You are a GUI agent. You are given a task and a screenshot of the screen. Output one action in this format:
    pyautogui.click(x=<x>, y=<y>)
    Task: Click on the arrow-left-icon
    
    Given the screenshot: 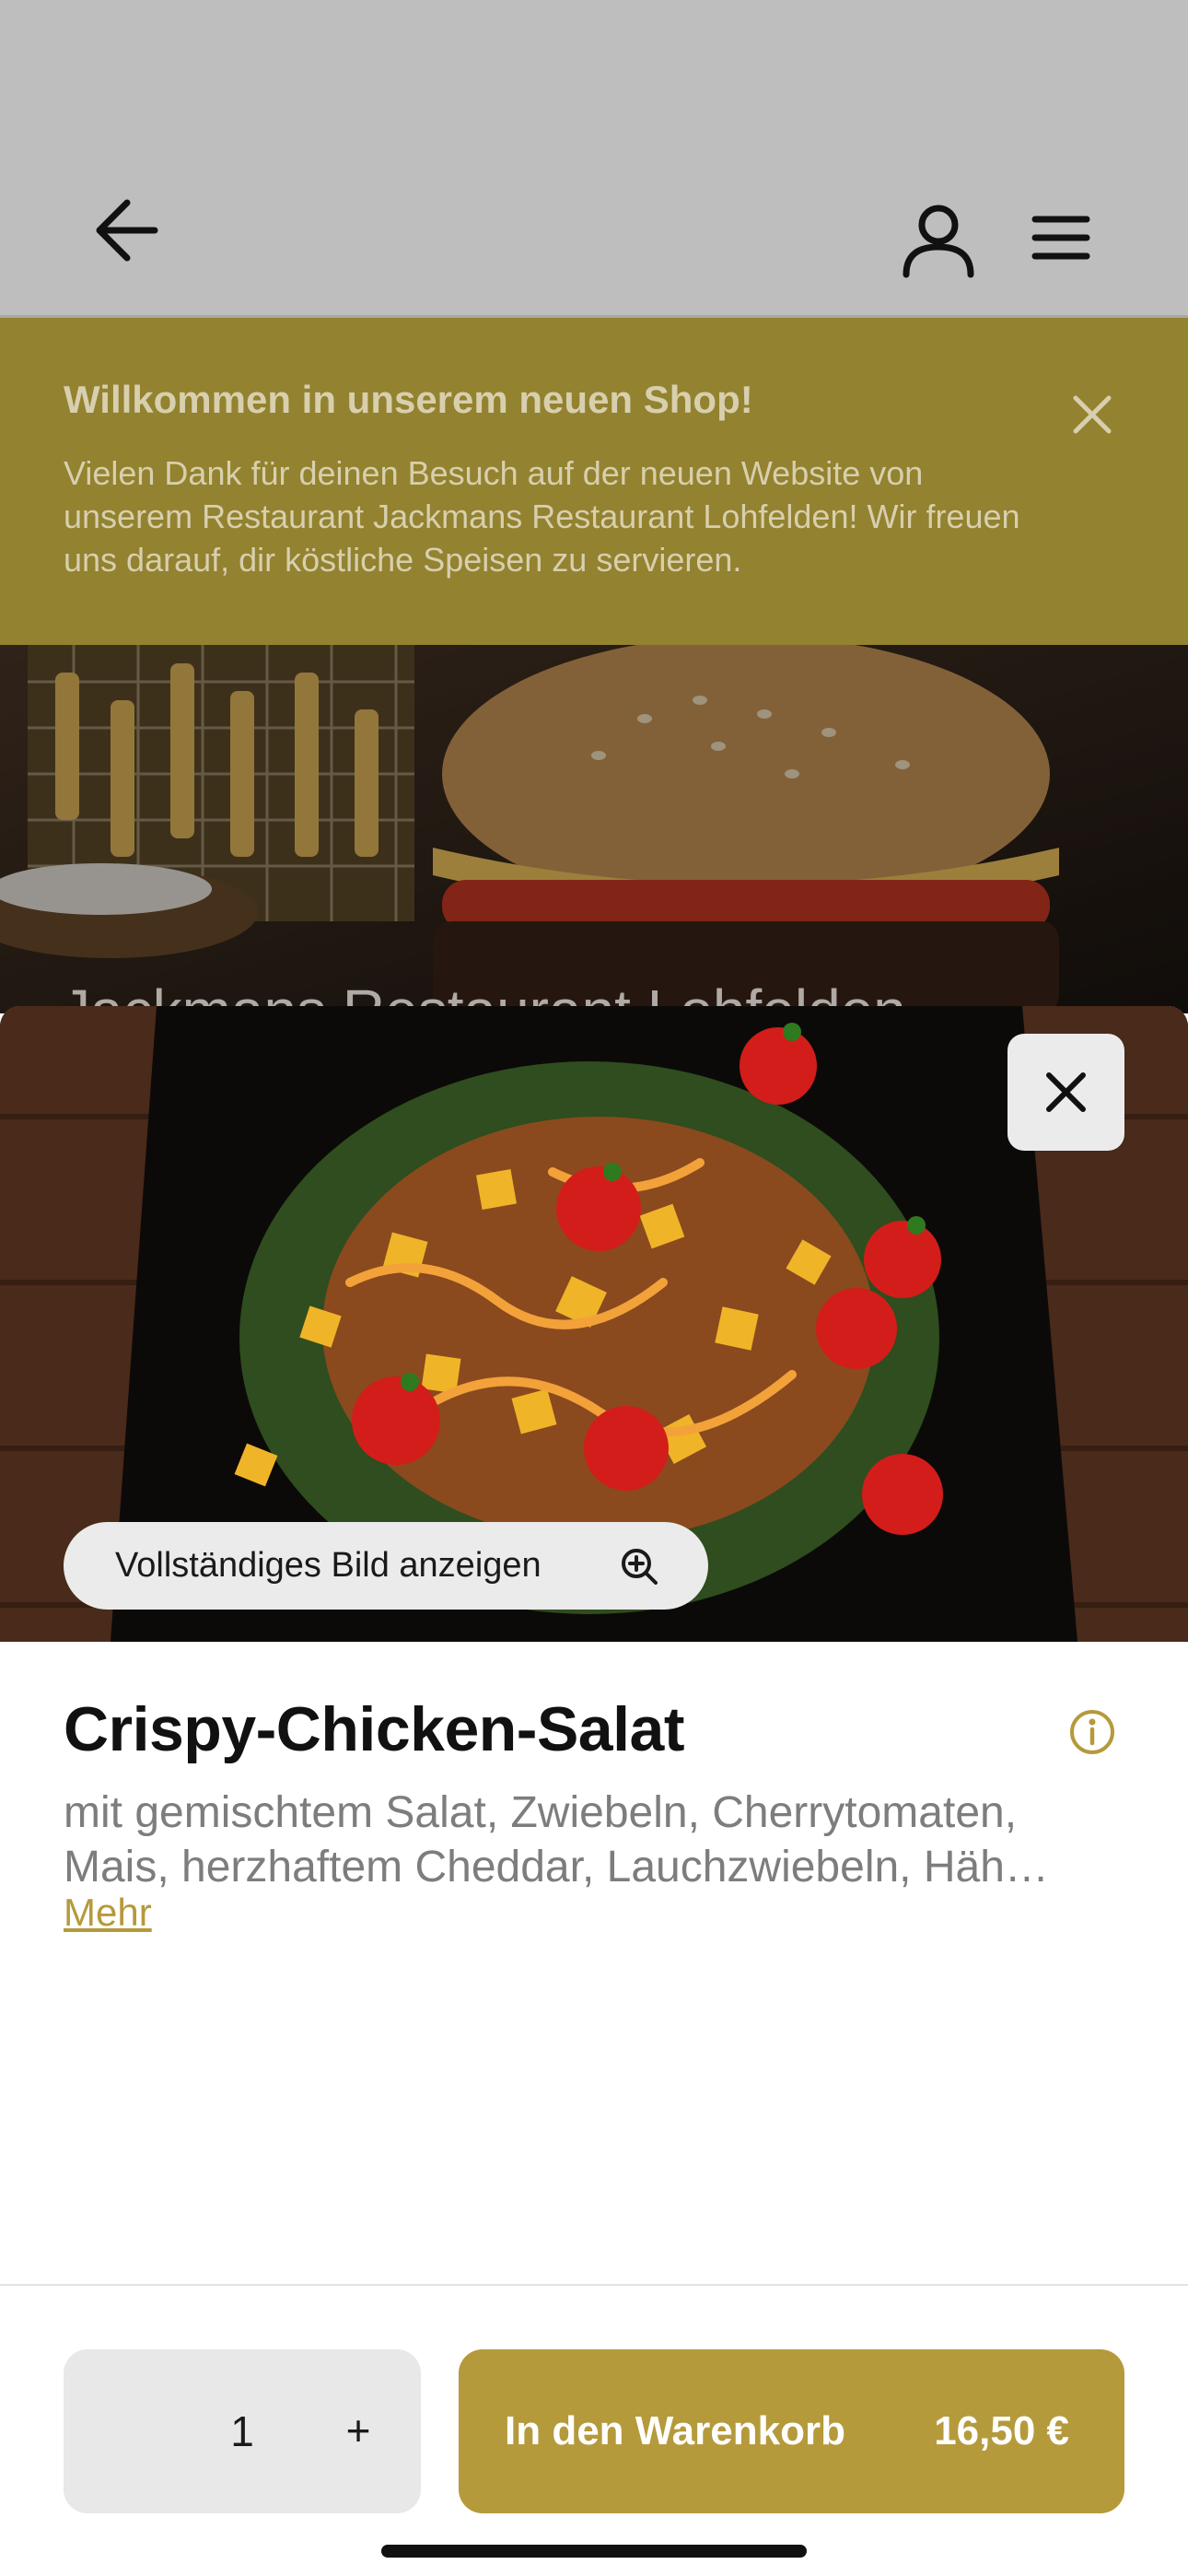 What is the action you would take?
    pyautogui.click(x=127, y=230)
    